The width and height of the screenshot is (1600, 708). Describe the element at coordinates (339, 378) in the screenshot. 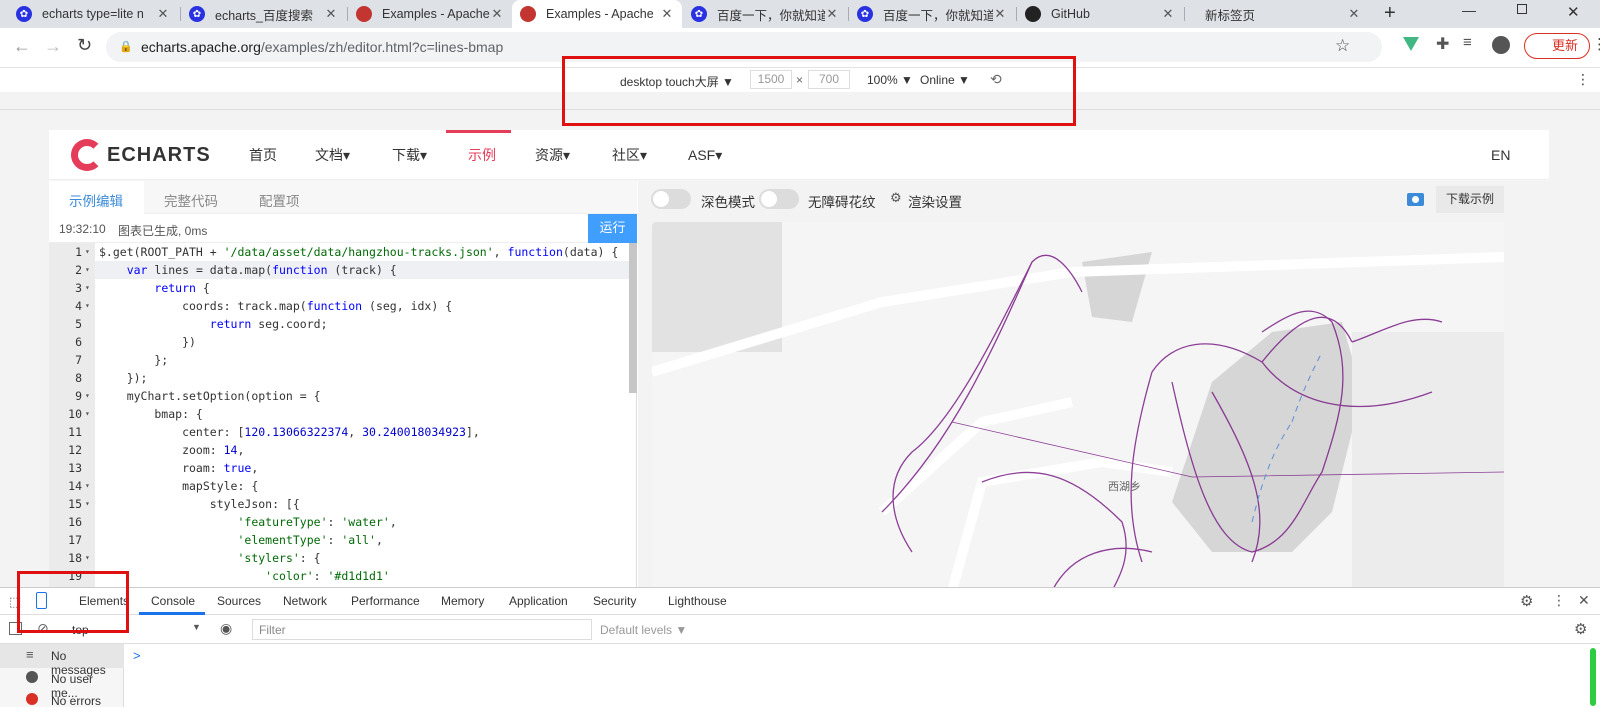

I see `code-line: 8 });` at that location.